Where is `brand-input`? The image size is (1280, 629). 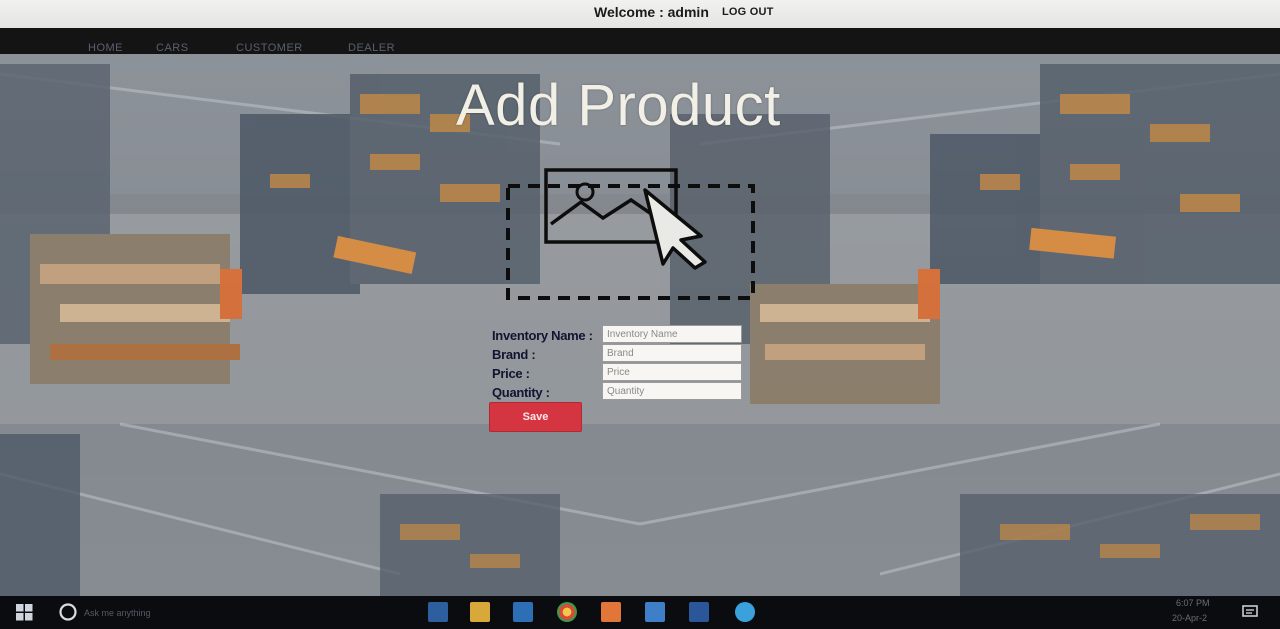
brand-input is located at coordinates (672, 353).